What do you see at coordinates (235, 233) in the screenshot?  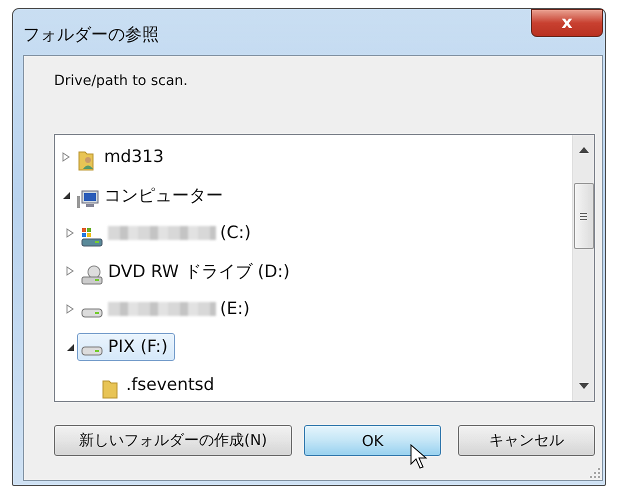 I see `item-label: (C:)` at bounding box center [235, 233].